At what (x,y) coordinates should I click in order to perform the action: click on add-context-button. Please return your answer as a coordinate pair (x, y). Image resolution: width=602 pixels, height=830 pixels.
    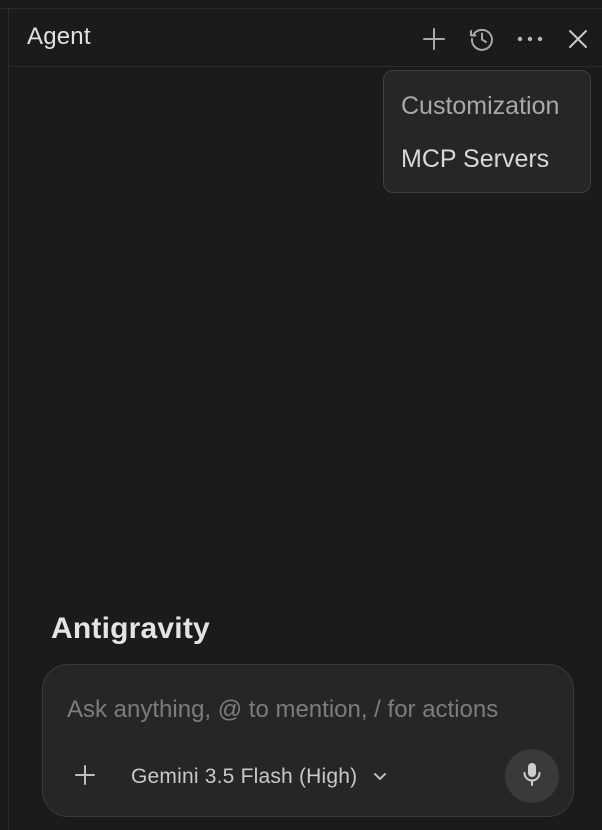
    Looking at the image, I should click on (85, 777).